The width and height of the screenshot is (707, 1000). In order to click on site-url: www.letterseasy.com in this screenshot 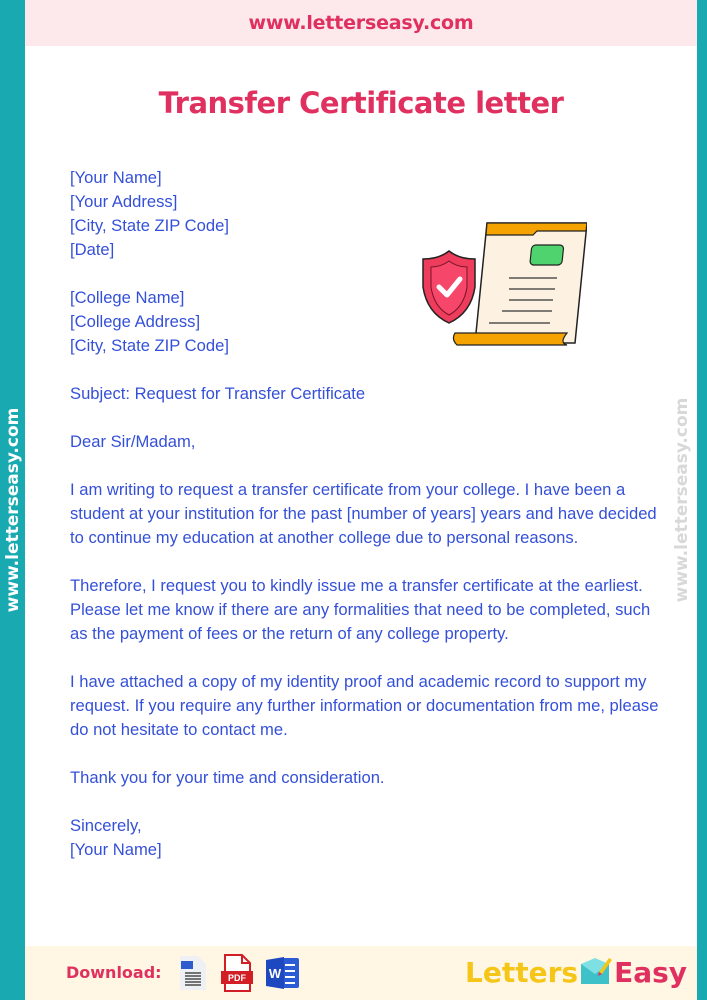, I will do `click(361, 23)`.